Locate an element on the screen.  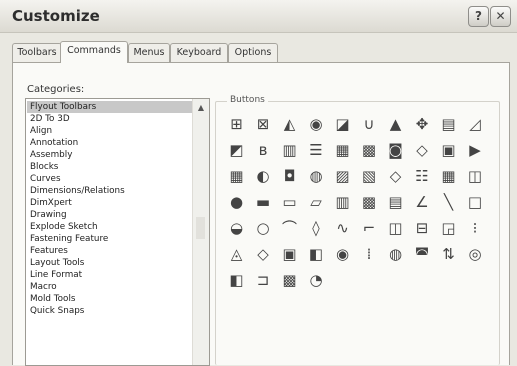
dimension-icon: ◭ is located at coordinates (289, 124).